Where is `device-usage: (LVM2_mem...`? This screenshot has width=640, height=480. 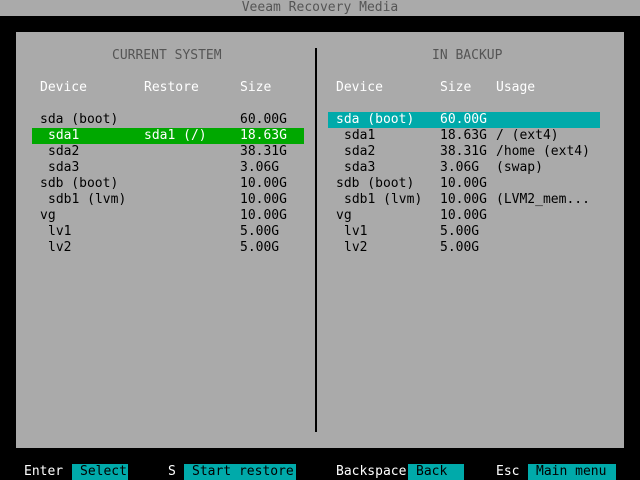
device-usage: (LVM2_mem... is located at coordinates (543, 199).